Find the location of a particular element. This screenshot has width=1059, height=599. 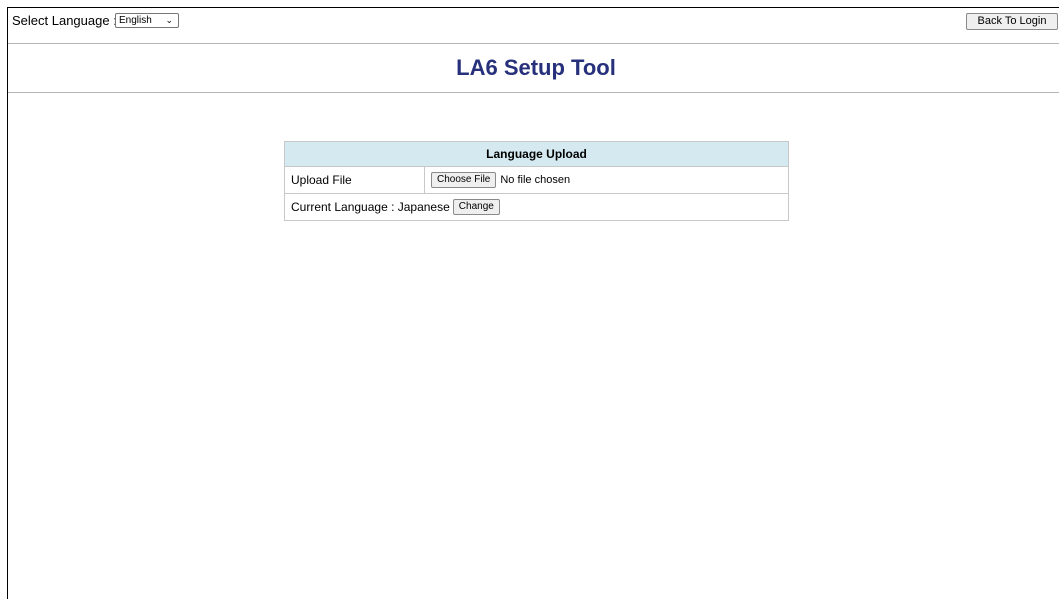

upload-file-control: Choose File No file chosen is located at coordinates (497, 180).